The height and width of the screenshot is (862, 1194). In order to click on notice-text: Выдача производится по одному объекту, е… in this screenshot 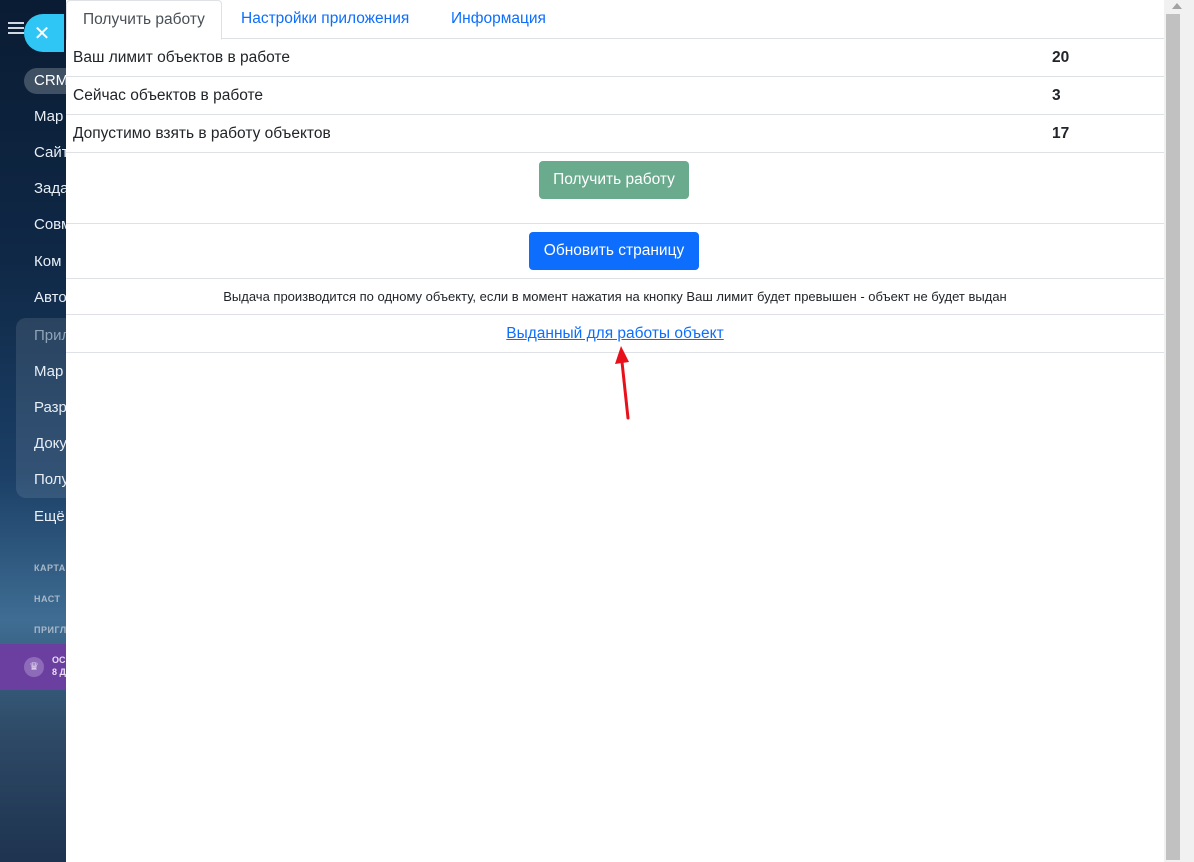, I will do `click(615, 296)`.